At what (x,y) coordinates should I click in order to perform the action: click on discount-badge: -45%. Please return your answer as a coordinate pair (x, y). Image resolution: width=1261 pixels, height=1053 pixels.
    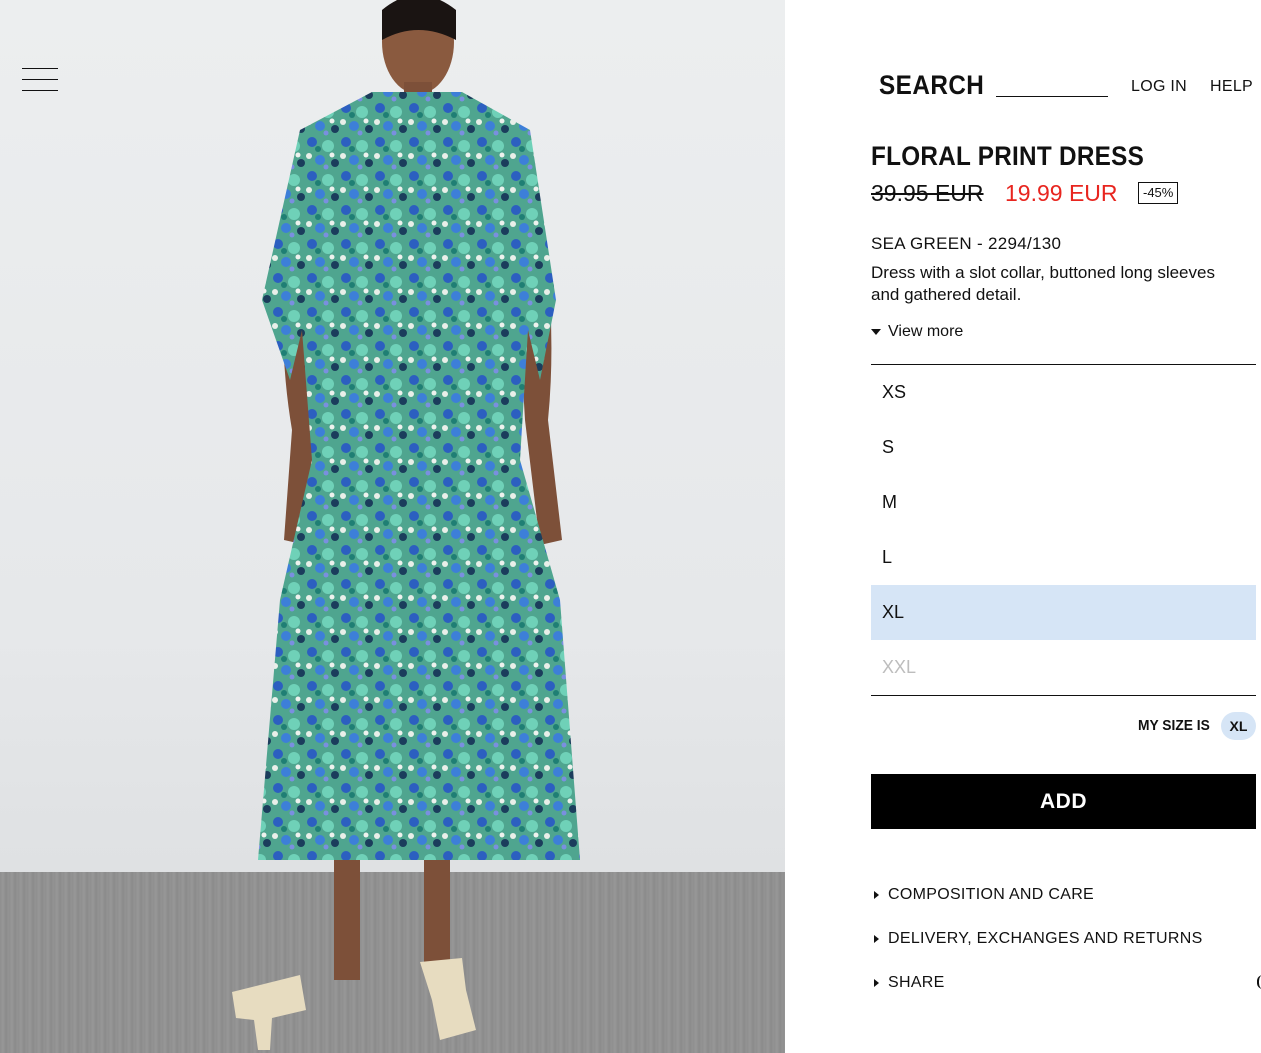
    Looking at the image, I should click on (1158, 193).